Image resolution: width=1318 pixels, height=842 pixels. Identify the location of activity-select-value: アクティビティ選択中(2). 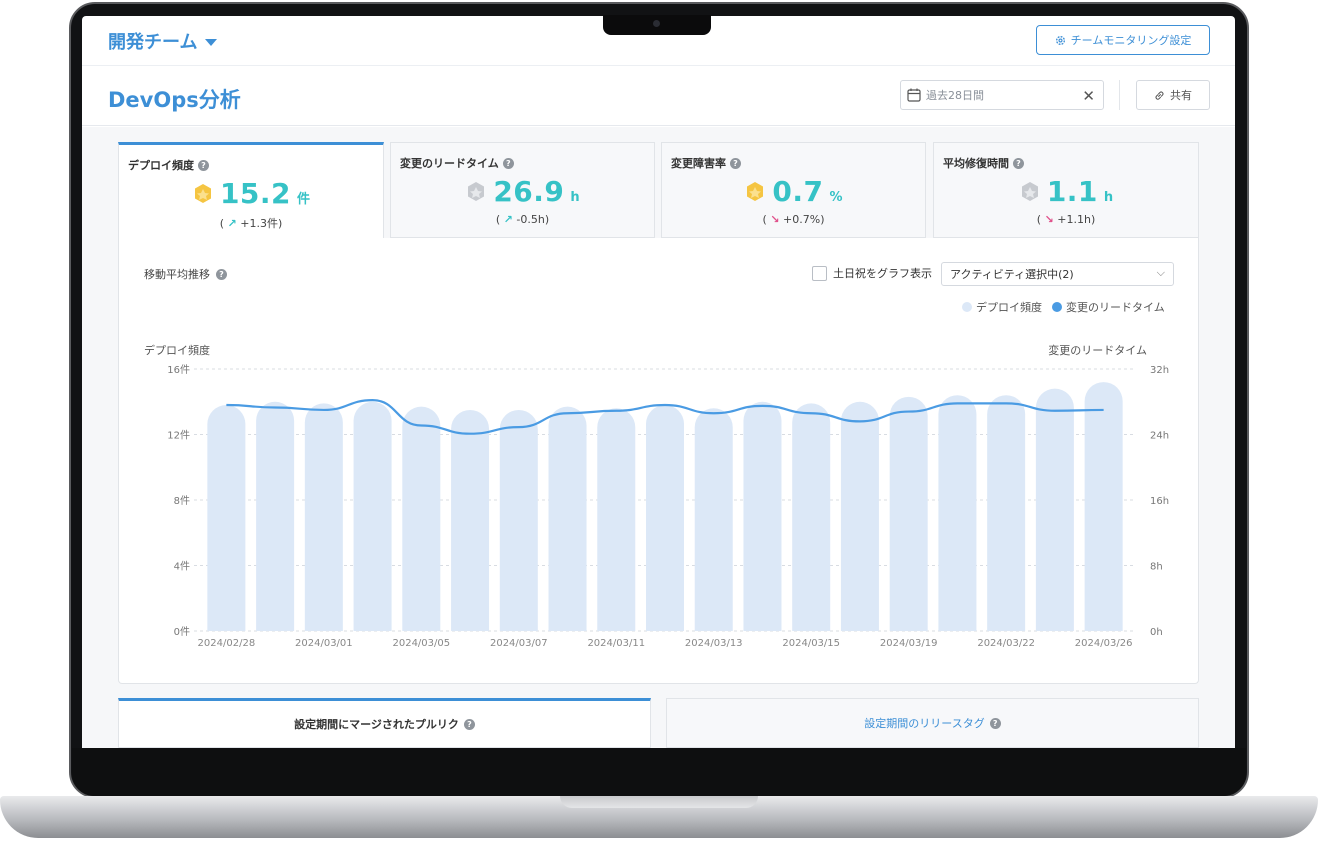
(1012, 274).